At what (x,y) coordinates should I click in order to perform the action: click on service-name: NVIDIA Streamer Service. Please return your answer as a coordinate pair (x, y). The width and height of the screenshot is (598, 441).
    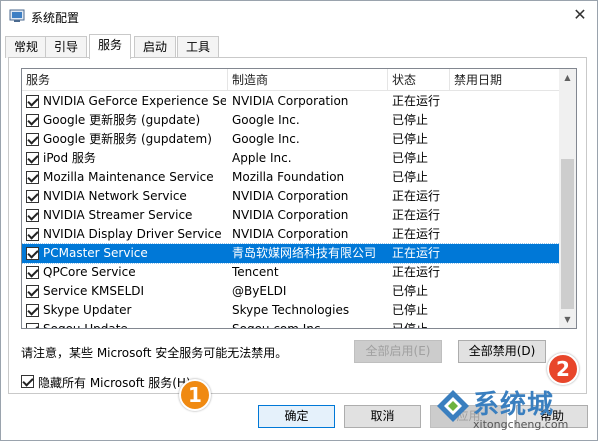
    Looking at the image, I should click on (118, 215).